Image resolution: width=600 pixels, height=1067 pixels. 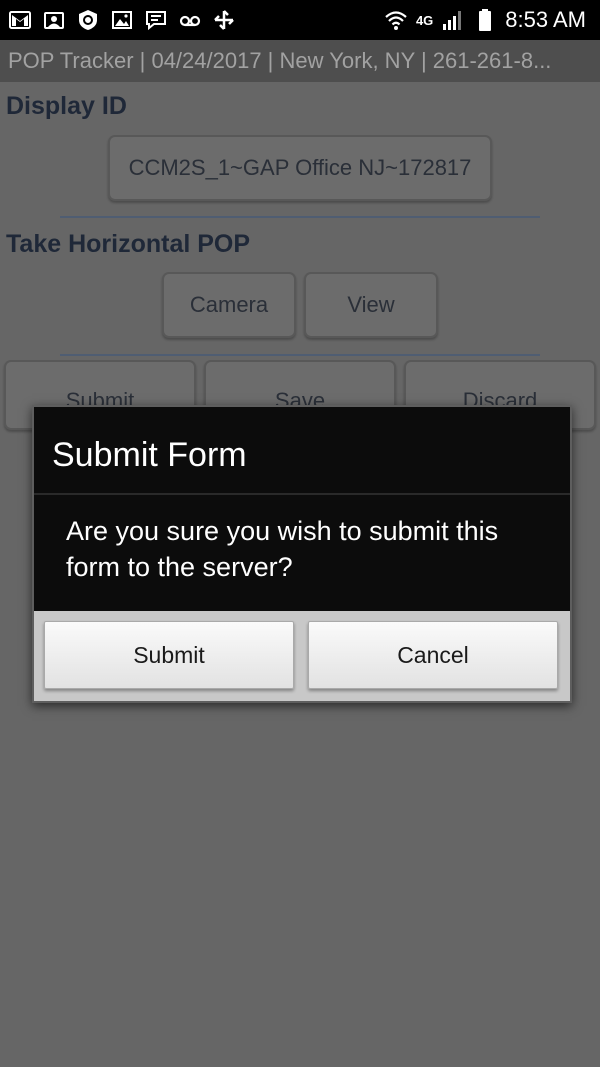 What do you see at coordinates (66, 106) in the screenshot?
I see `display-id-label: Display ID` at bounding box center [66, 106].